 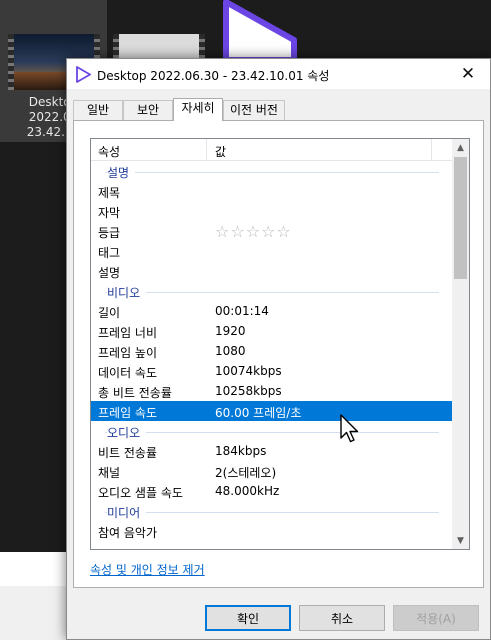 I want to click on list-item-selected: 프레임 속도 60.00 프레임/초, so click(x=272, y=411).